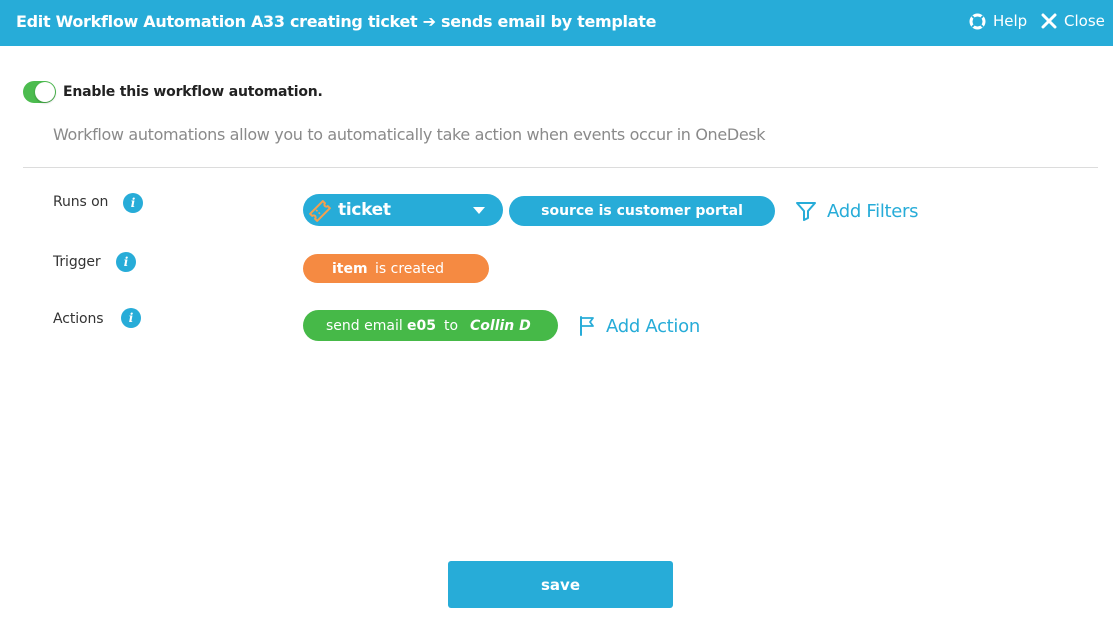  I want to click on add-filters-label: Add Filters, so click(873, 211).